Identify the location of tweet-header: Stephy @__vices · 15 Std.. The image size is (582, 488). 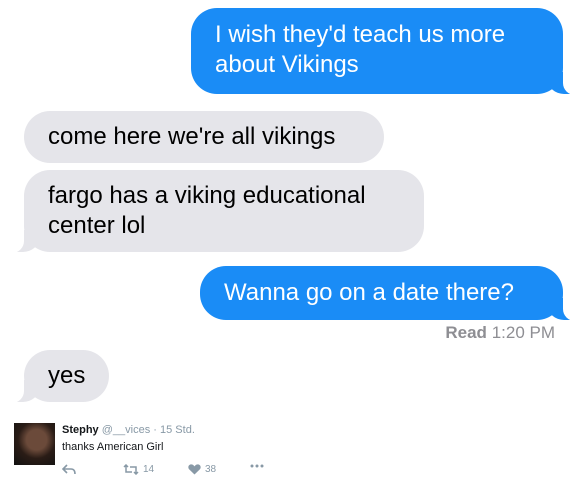
(128, 430).